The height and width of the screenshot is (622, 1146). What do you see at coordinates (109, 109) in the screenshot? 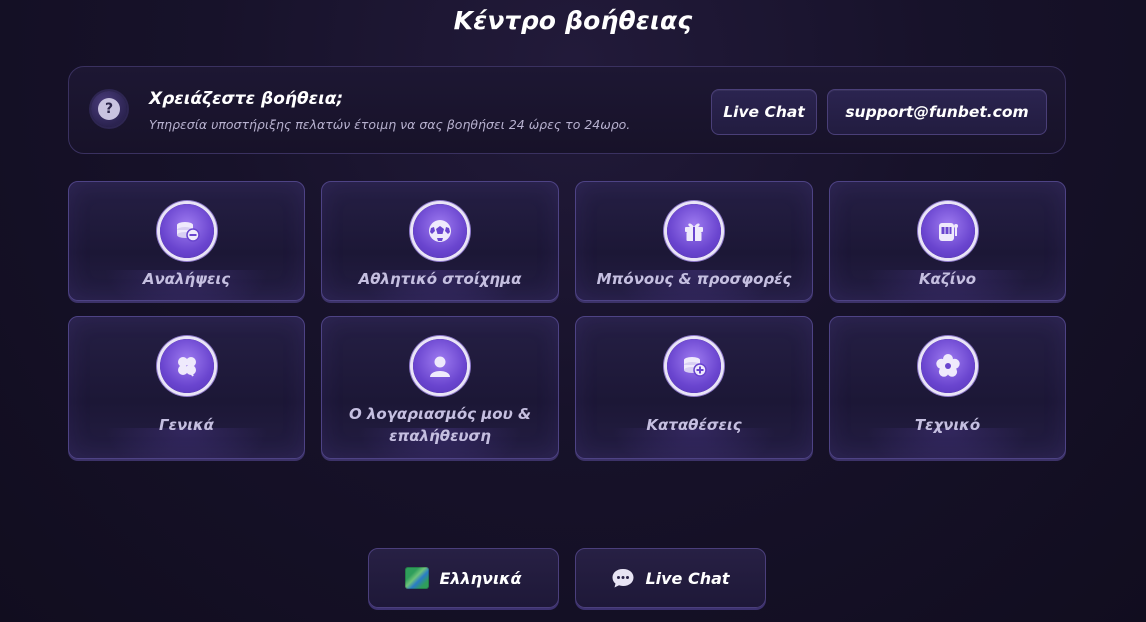
I see `question-icon: ?` at bounding box center [109, 109].